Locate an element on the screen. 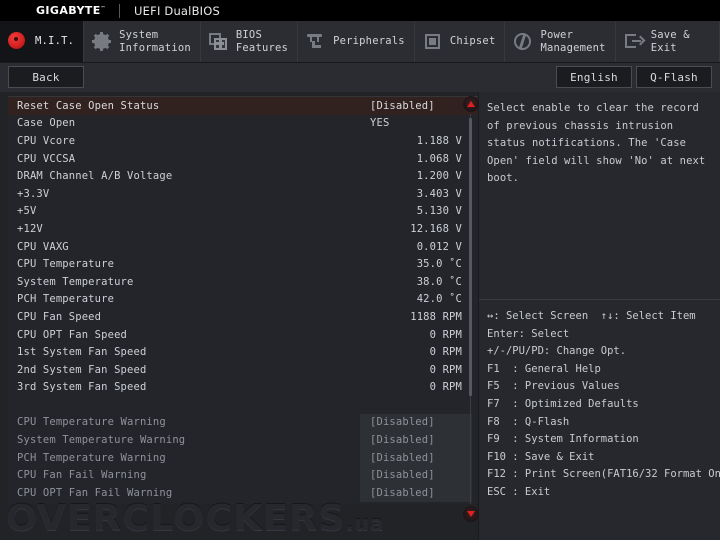  gigabyte-logo: GIGABYTE™ is located at coordinates (53, 10).